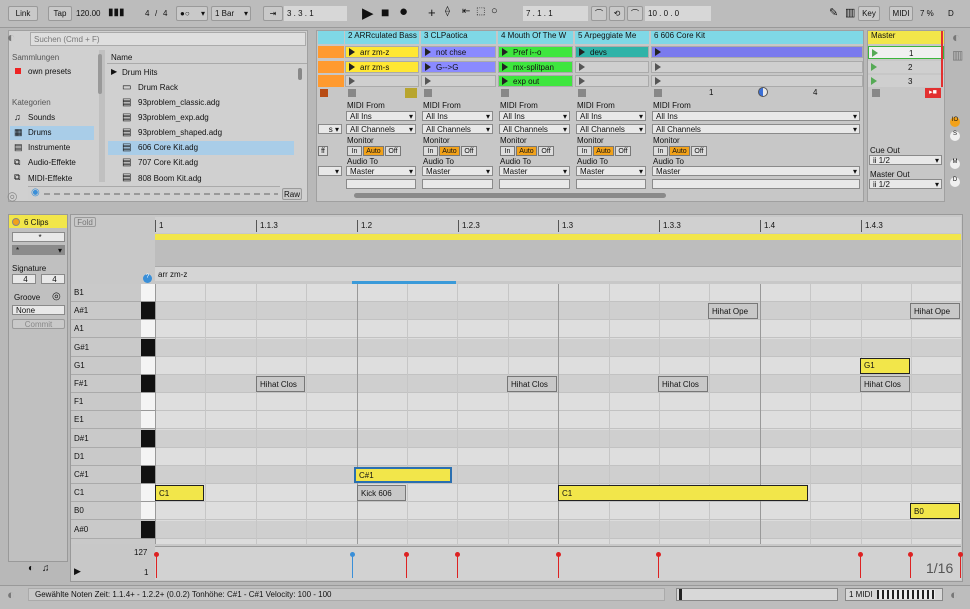 The image size is (970, 609). I want to click on track-header: 4 Mouth Of The W, so click(535, 37).